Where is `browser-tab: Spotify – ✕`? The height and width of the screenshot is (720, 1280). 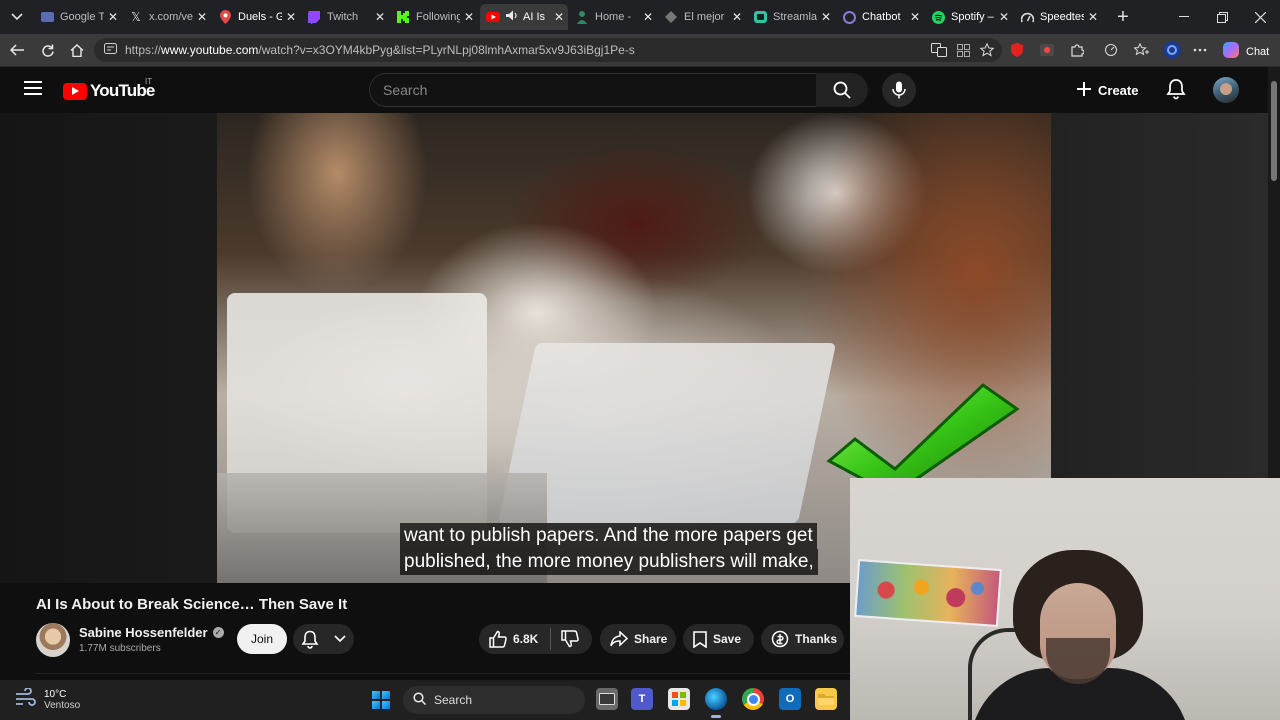 browser-tab: Spotify – ✕ is located at coordinates (969, 17).